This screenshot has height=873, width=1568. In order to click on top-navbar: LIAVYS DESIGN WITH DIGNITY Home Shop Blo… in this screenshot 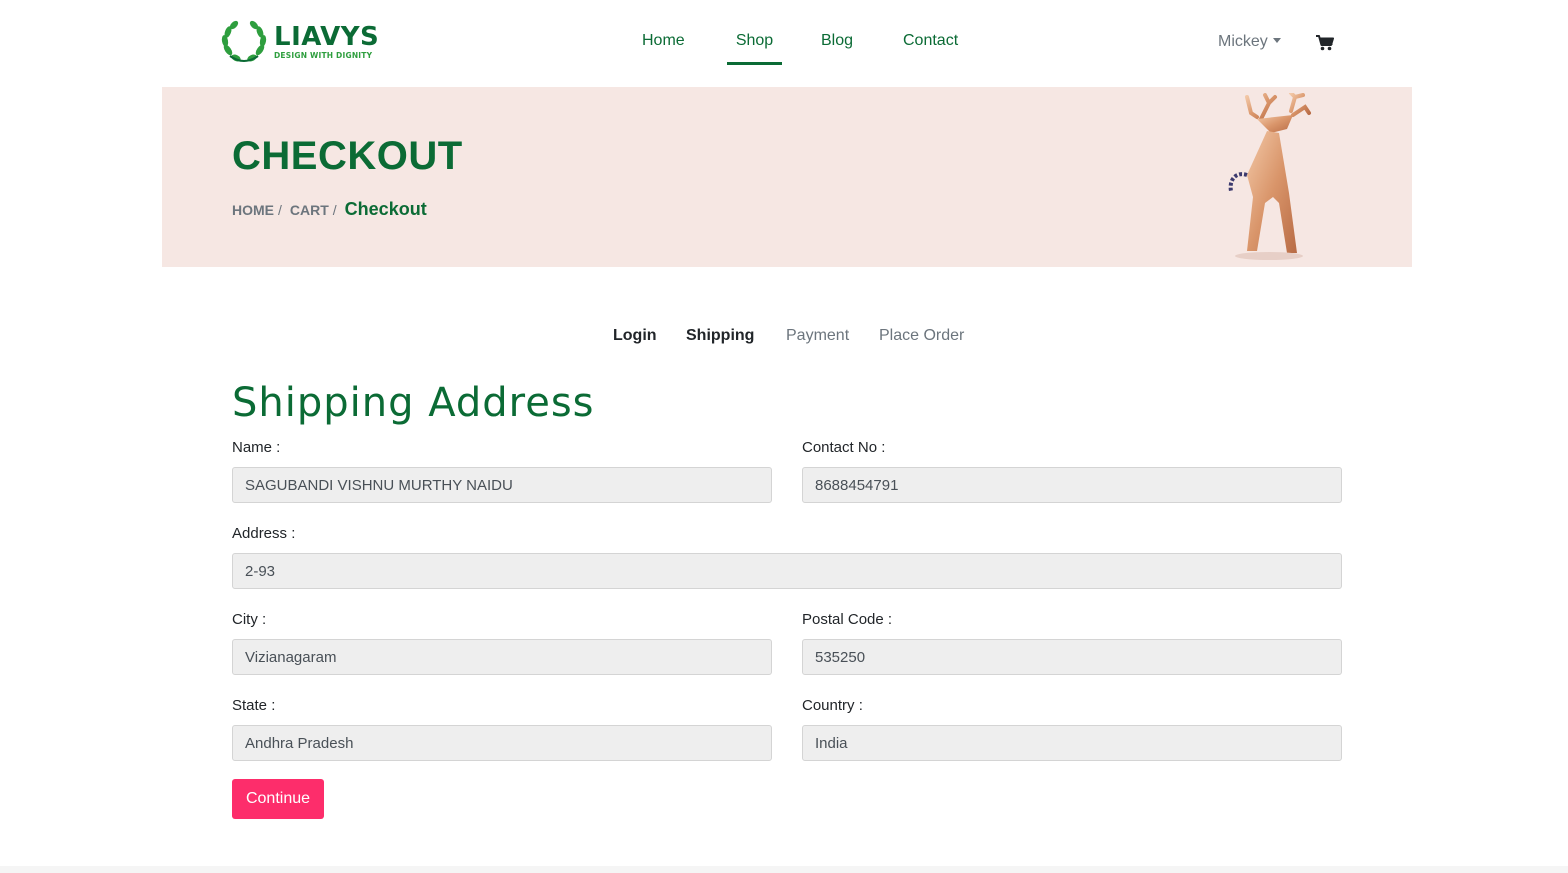, I will do `click(784, 43)`.